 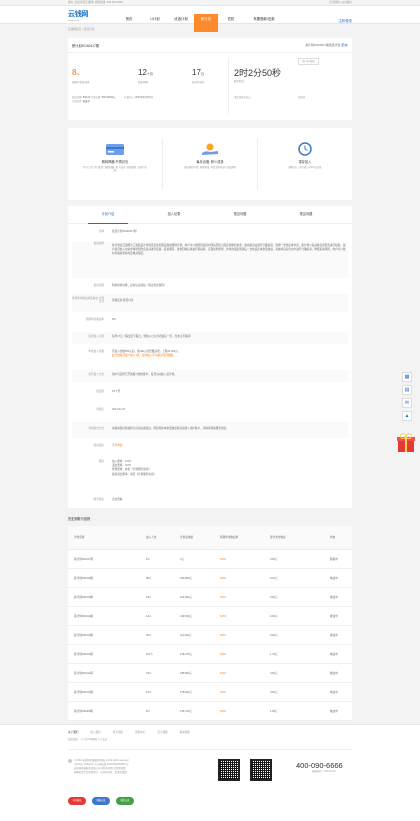 What do you see at coordinates (148, 559) in the screenshot?
I see `table-cell: 6人` at bounding box center [148, 559].